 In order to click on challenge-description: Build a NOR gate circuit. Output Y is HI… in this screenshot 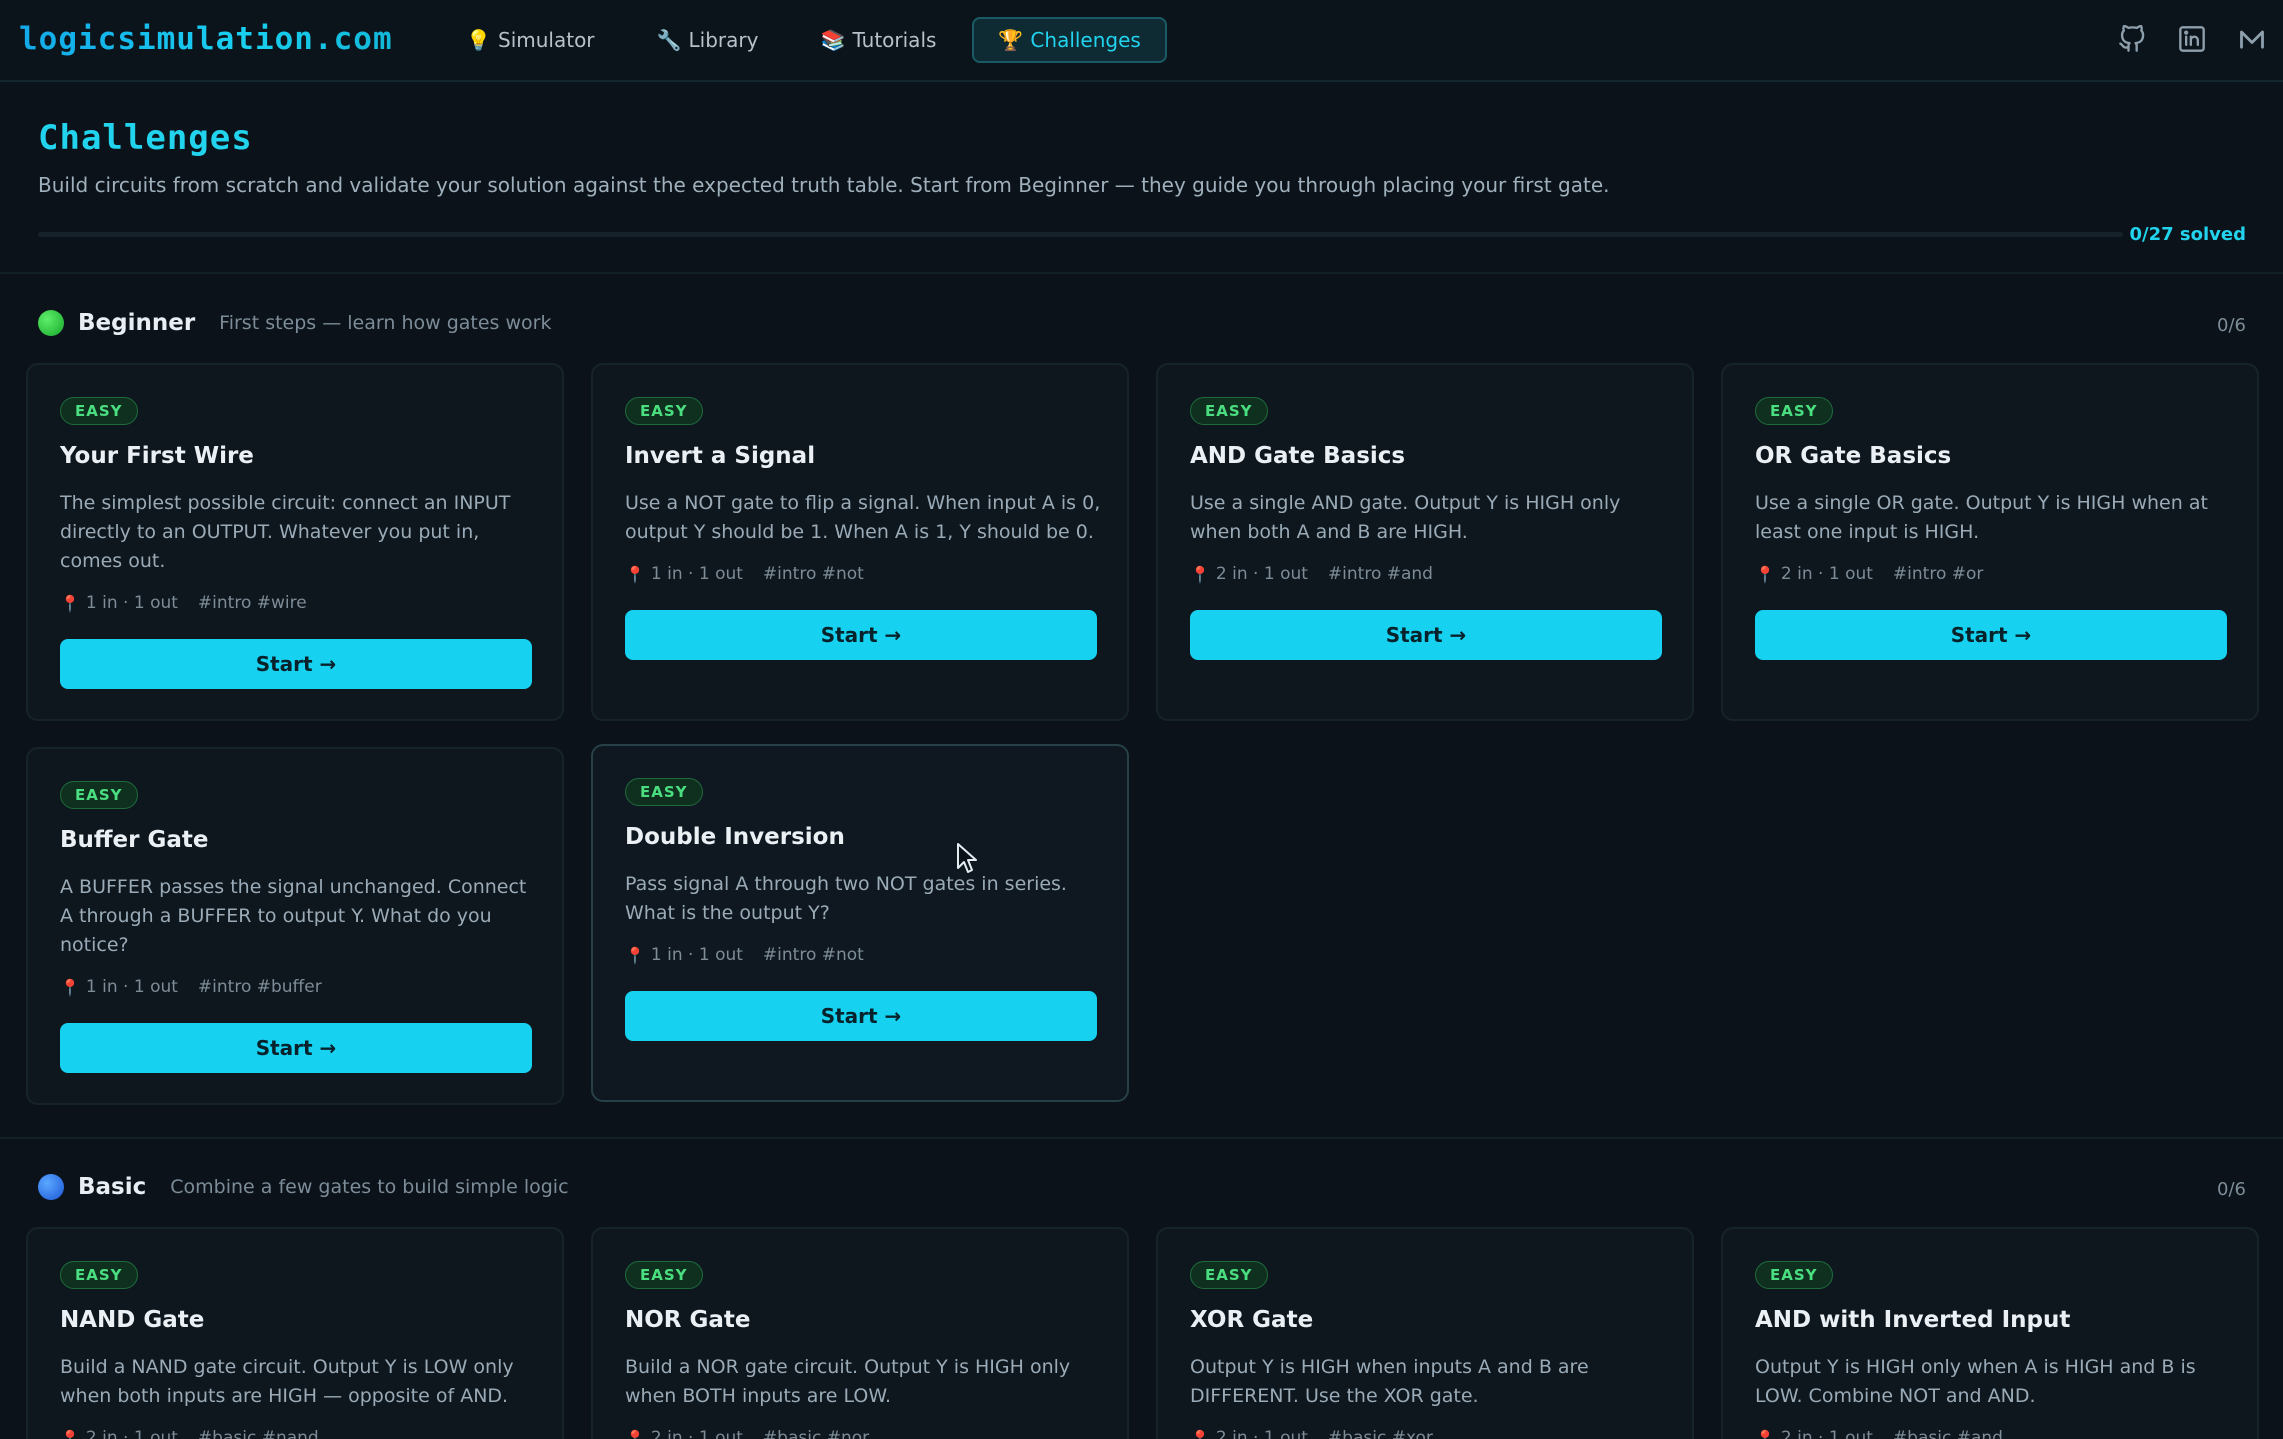, I will do `click(848, 1381)`.